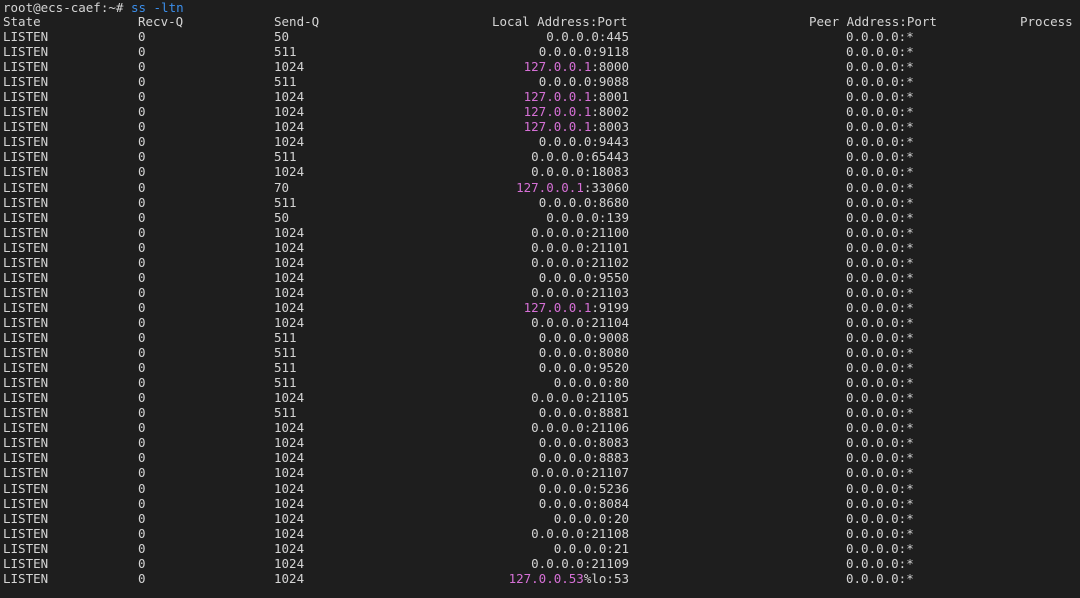 Image resolution: width=1080 pixels, height=598 pixels. Describe the element at coordinates (580, 322) in the screenshot. I see `local-port: 0.0.0.0:21104` at that location.